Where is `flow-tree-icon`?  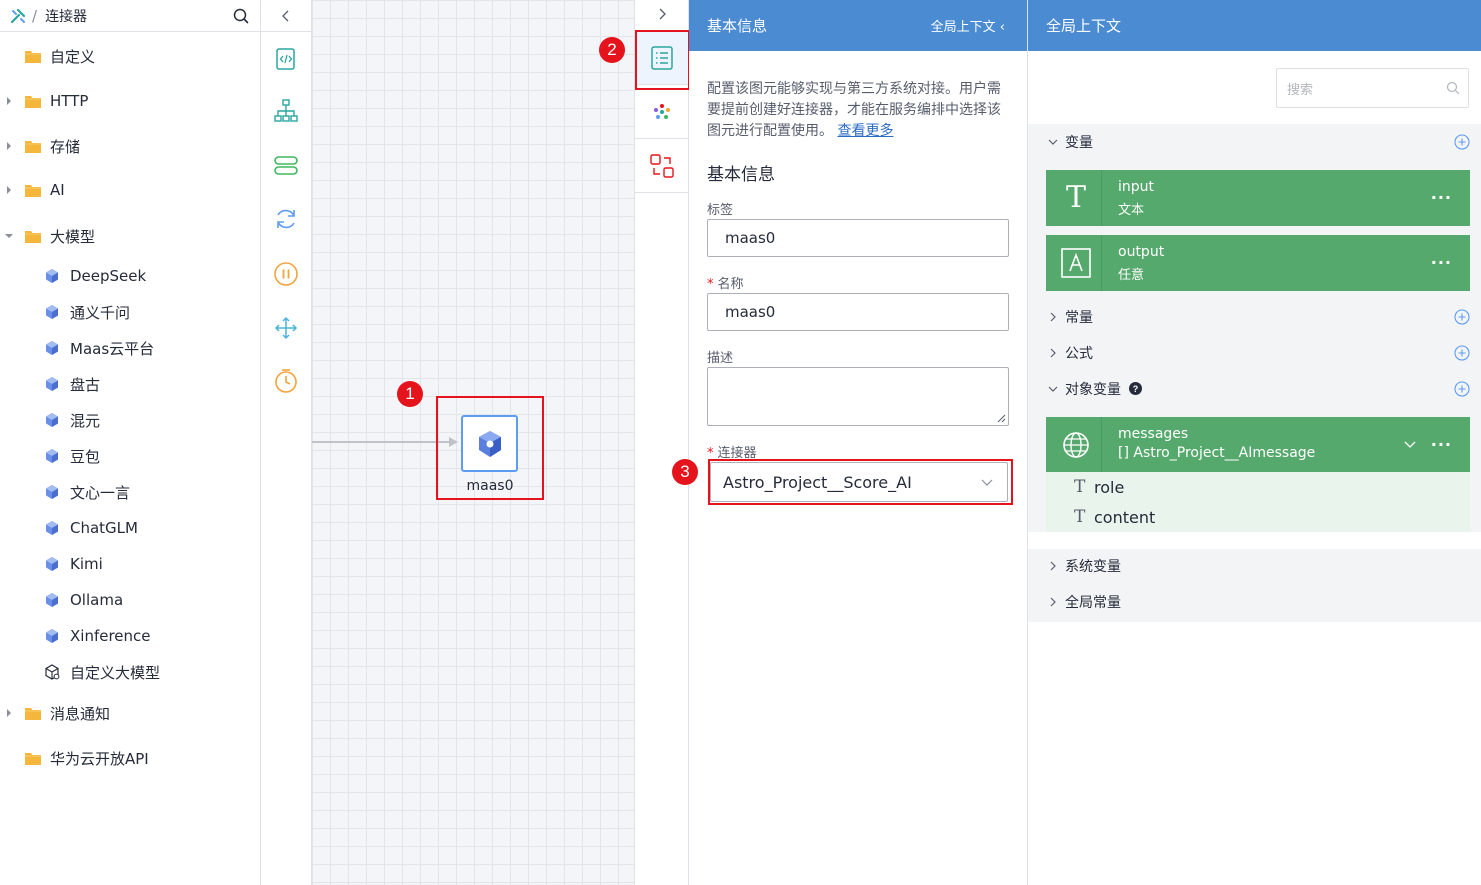
flow-tree-icon is located at coordinates (286, 111).